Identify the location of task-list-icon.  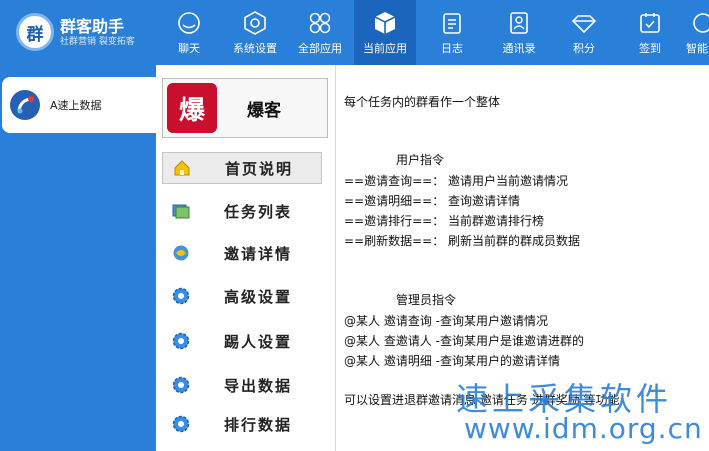
(181, 211).